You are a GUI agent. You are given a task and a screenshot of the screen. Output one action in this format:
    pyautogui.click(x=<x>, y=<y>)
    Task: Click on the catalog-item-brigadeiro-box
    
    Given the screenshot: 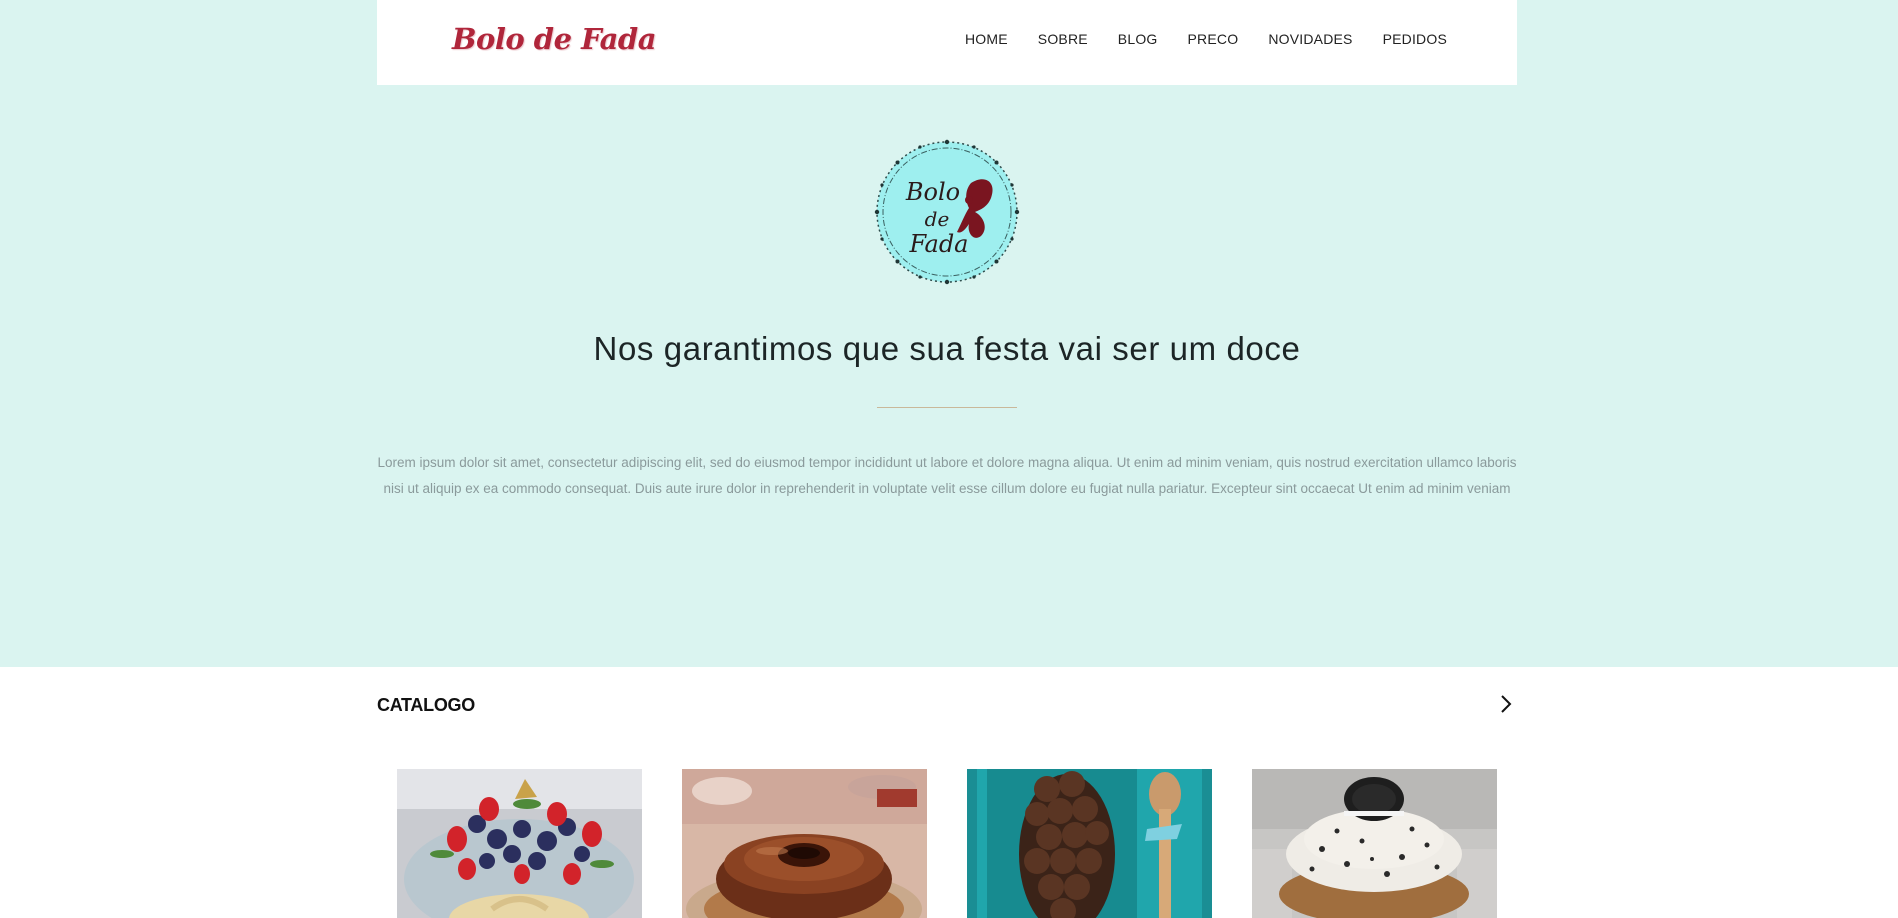 What is the action you would take?
    pyautogui.click(x=1089, y=843)
    